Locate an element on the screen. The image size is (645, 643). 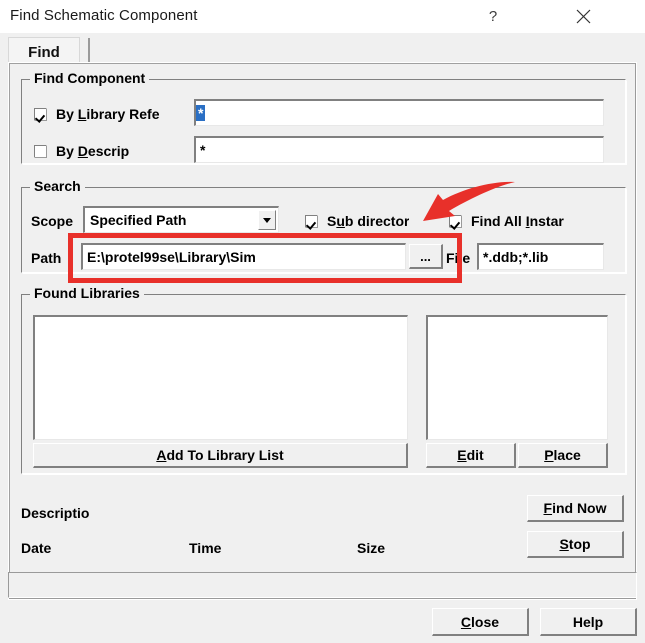
edit-label: Edit is located at coordinates (470, 455).